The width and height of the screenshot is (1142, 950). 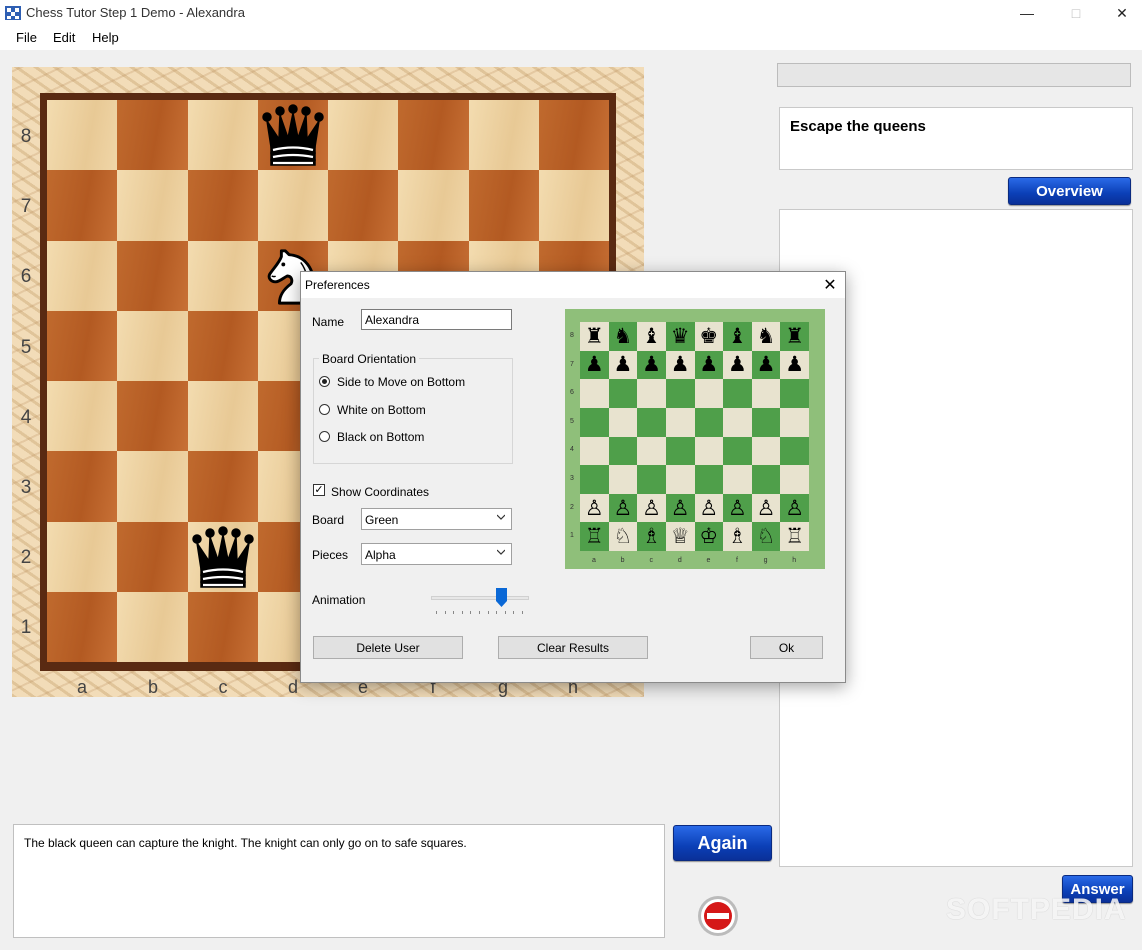 I want to click on ok-button: Ok, so click(x=786, y=647).